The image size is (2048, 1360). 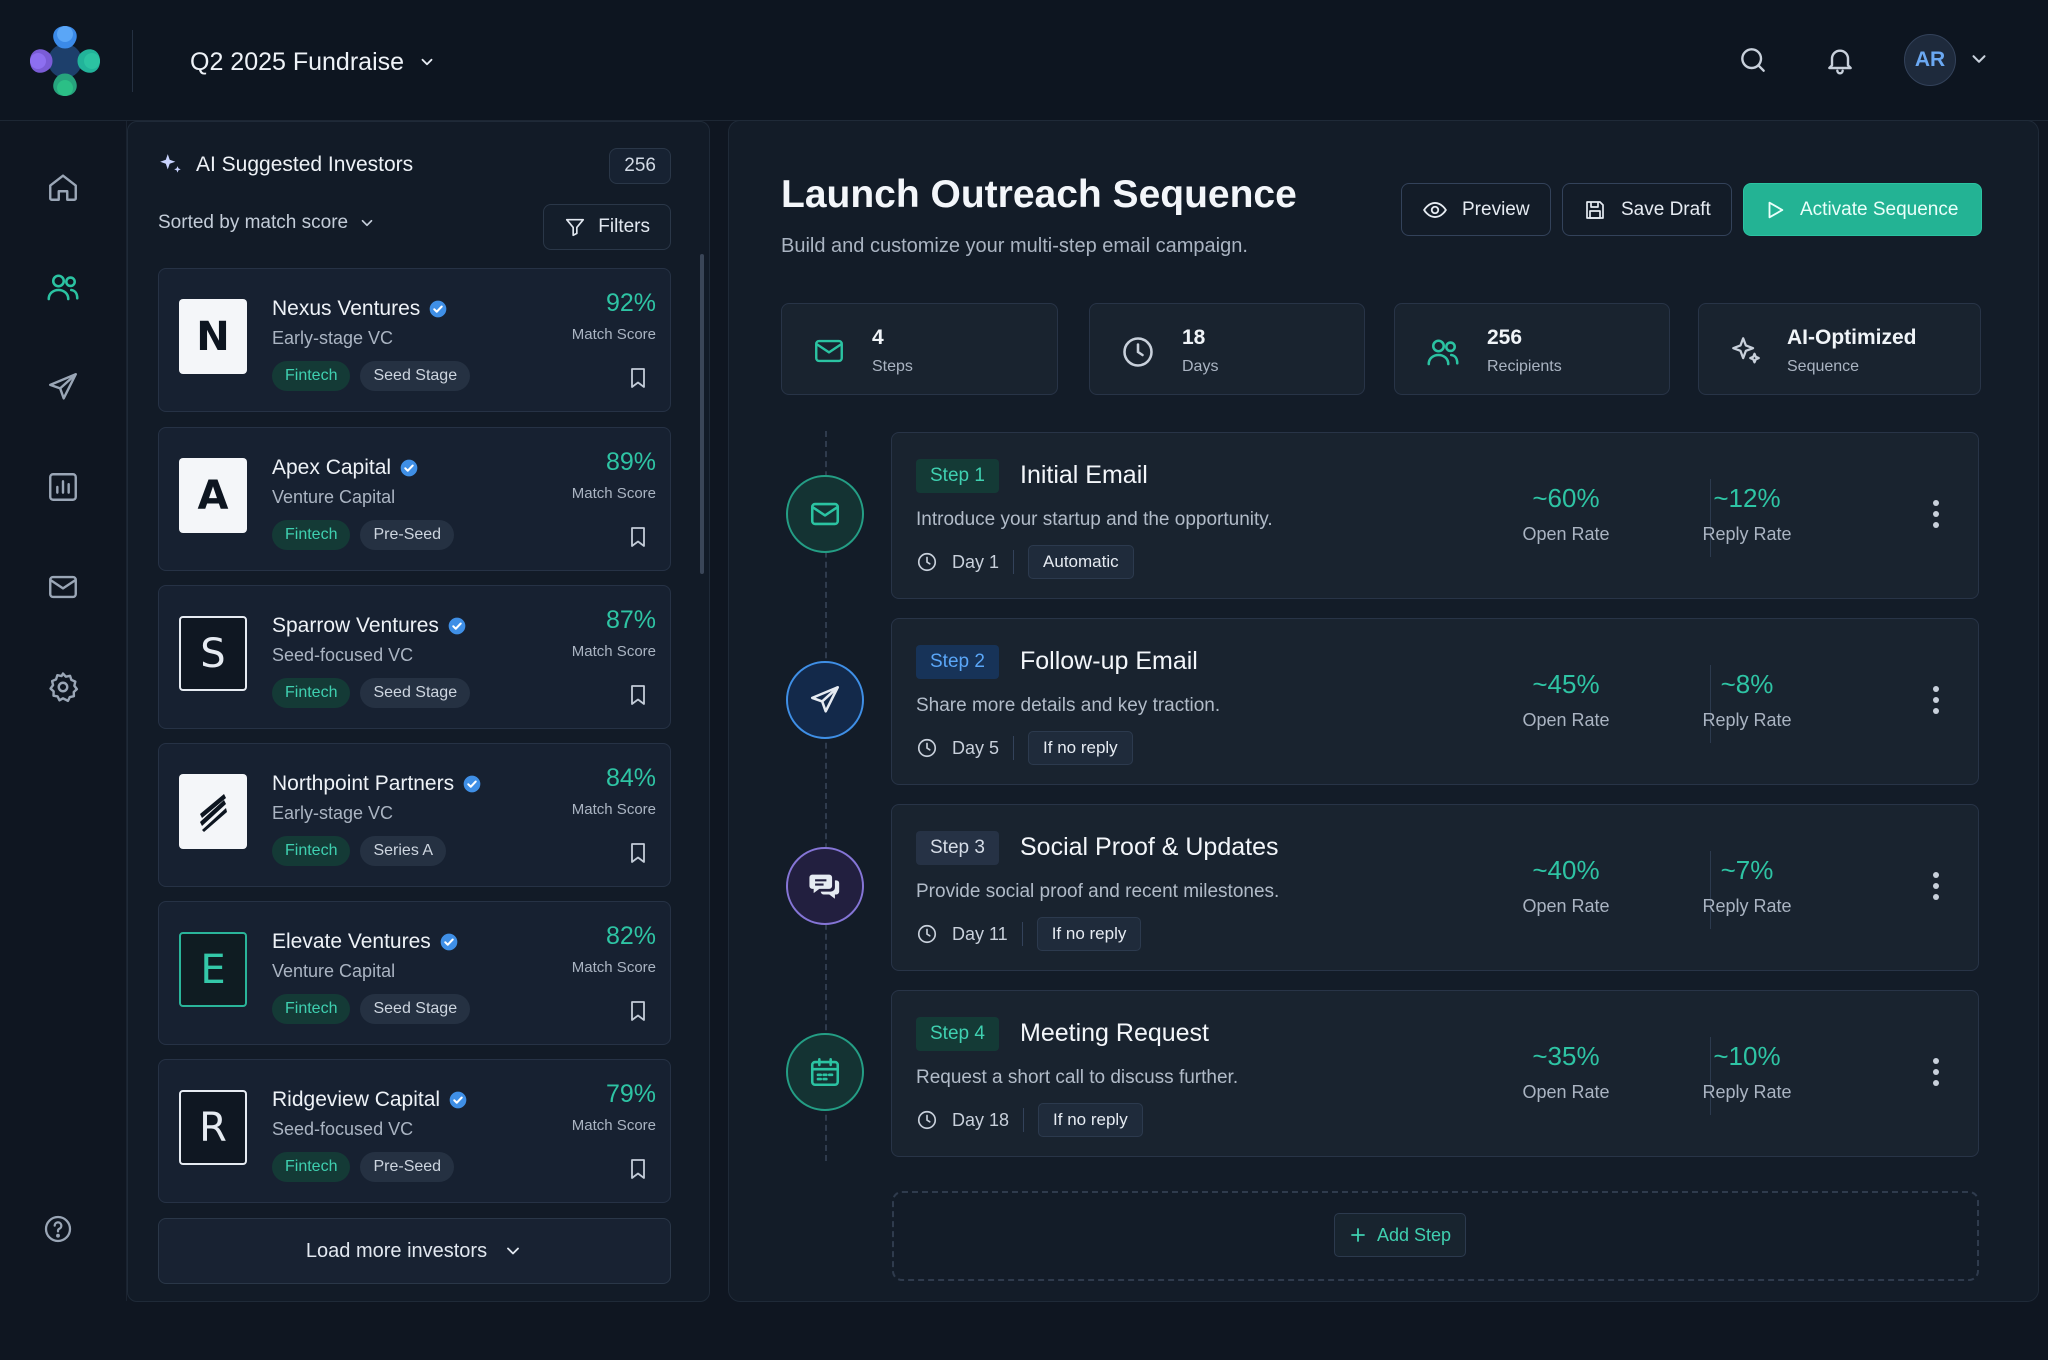 I want to click on app-logo, so click(x=65, y=61).